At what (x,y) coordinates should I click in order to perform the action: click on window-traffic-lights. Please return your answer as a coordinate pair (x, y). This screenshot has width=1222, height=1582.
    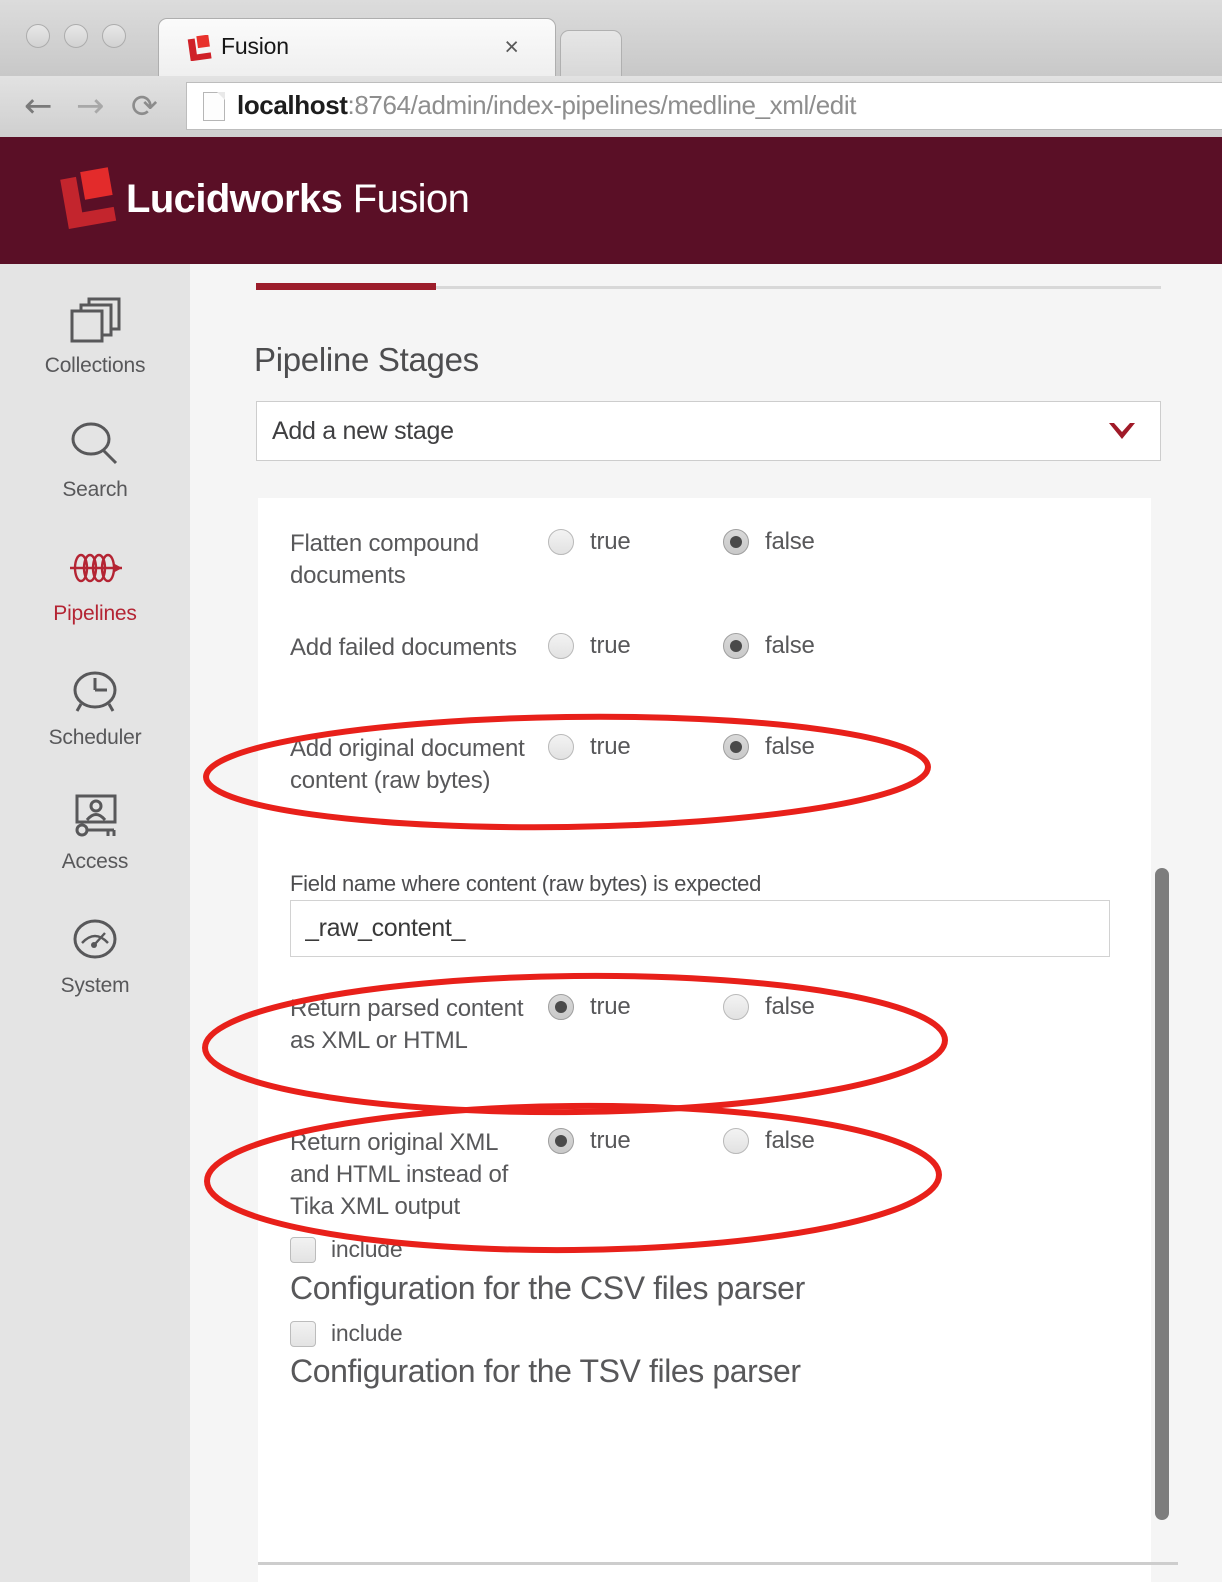
    Looking at the image, I should click on (76, 36).